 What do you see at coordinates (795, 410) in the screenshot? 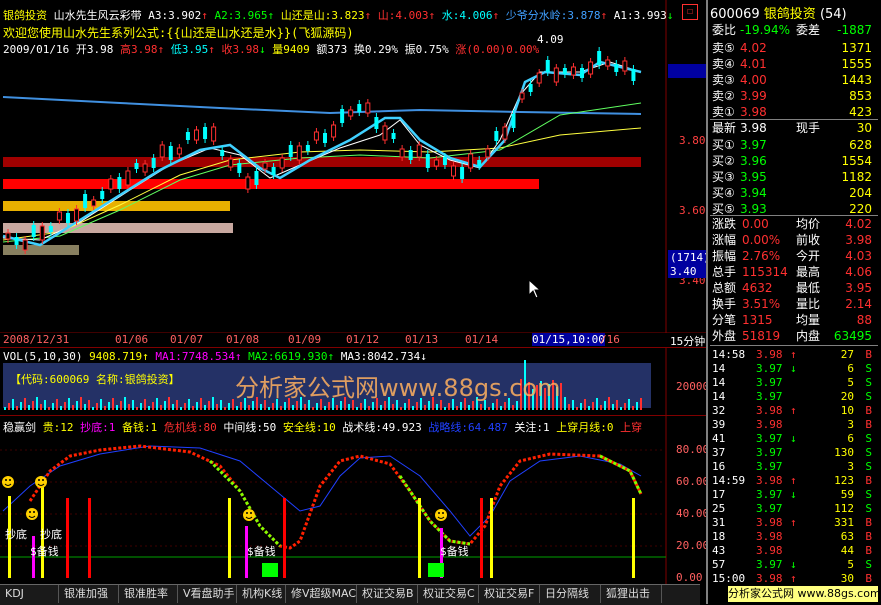
I see `tick-row: 32 3.98 ↑ 10 B` at bounding box center [795, 410].